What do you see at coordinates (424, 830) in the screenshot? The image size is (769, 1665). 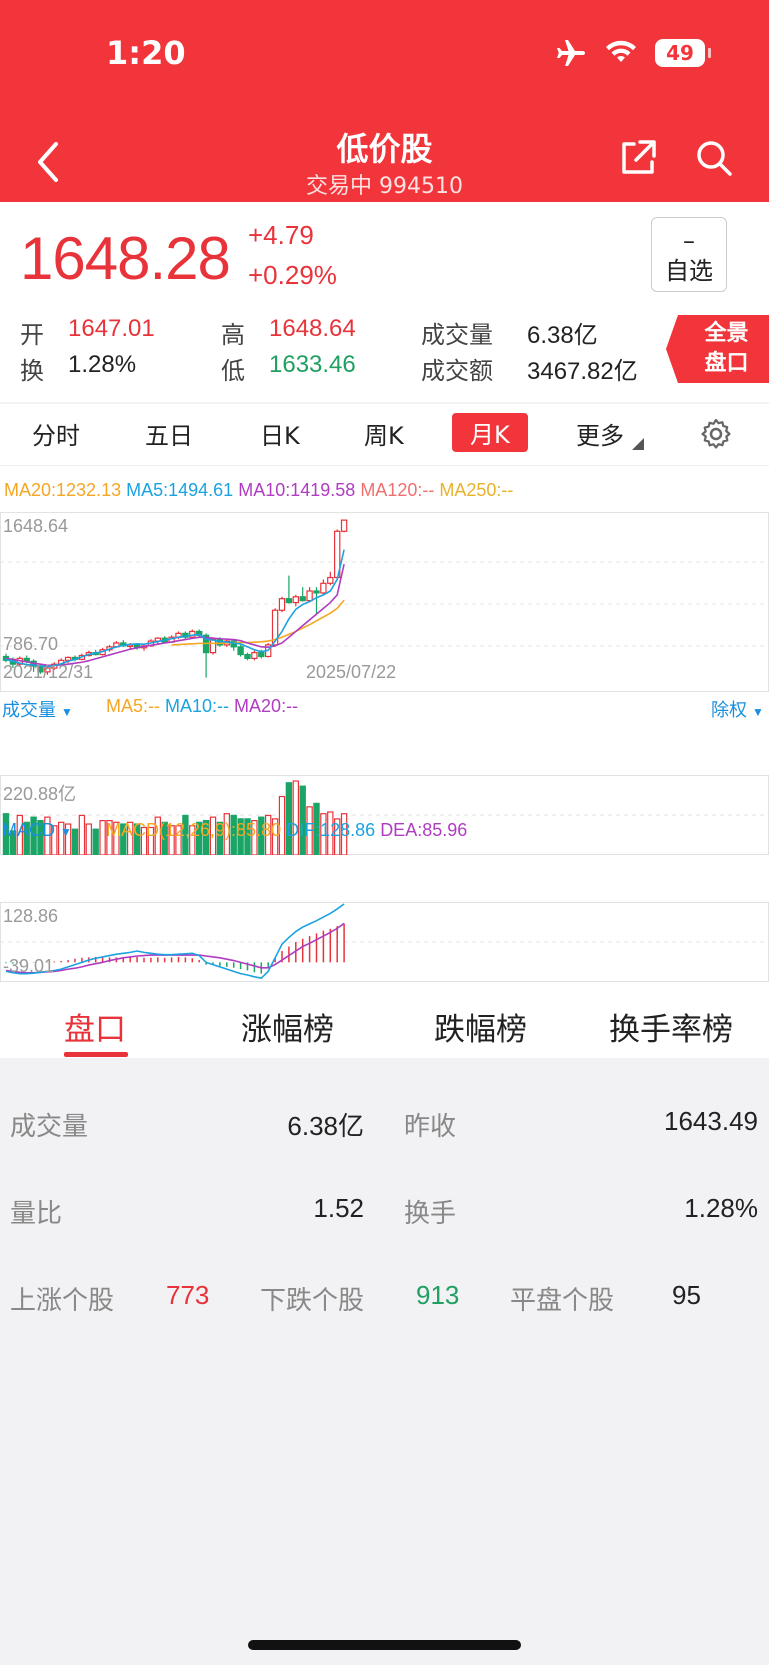 I see `legend-dea: DEA:85.96` at bounding box center [424, 830].